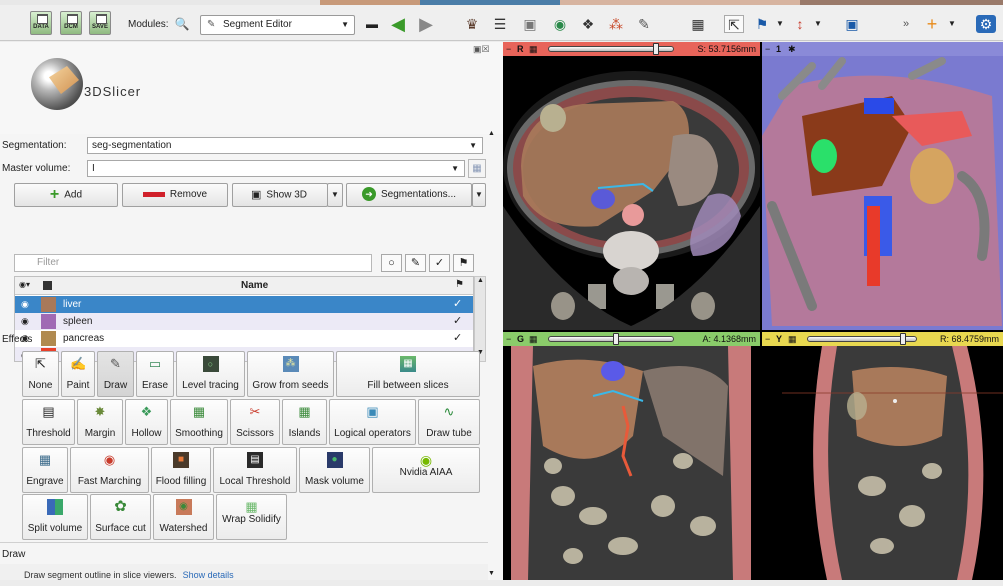 This screenshot has height=586, width=1003. Describe the element at coordinates (109, 470) in the screenshot. I see `effect-fast-marching-button: ◉ Fast Marching` at that location.